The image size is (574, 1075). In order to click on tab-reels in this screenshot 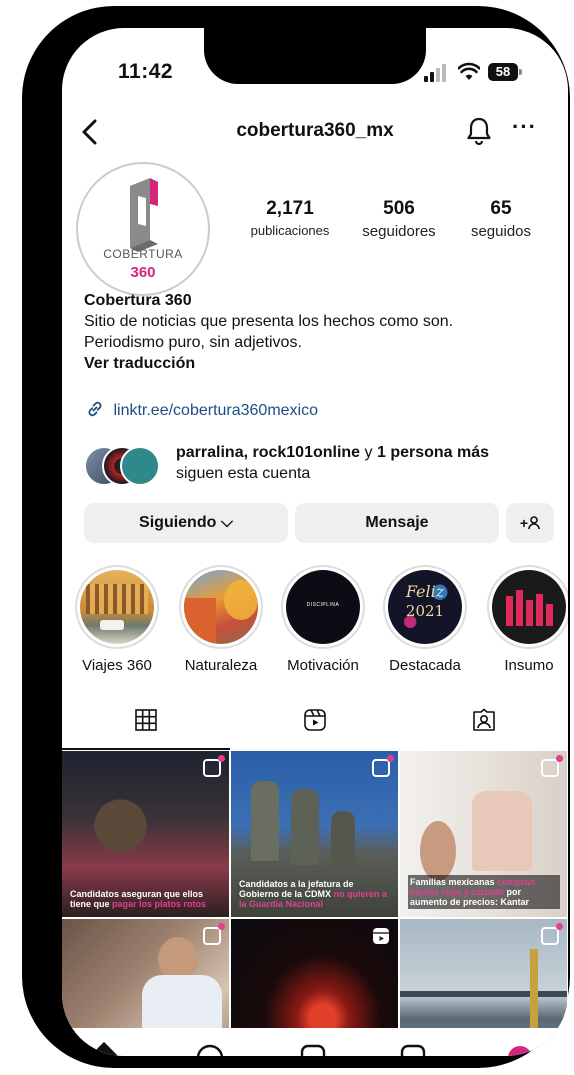, I will do `click(315, 725)`.